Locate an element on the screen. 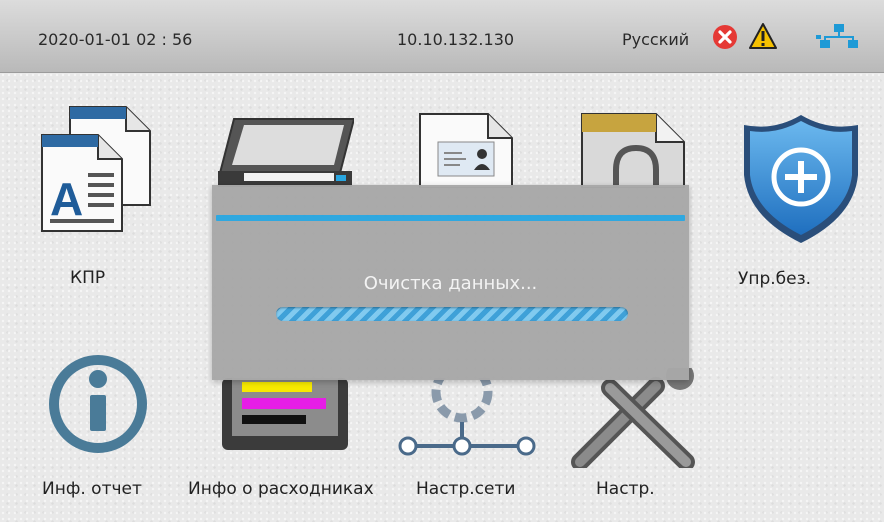 Image resolution: width=884 pixels, height=522 pixels. datetime: 2020-01-01 02 : 56 is located at coordinates (115, 39).